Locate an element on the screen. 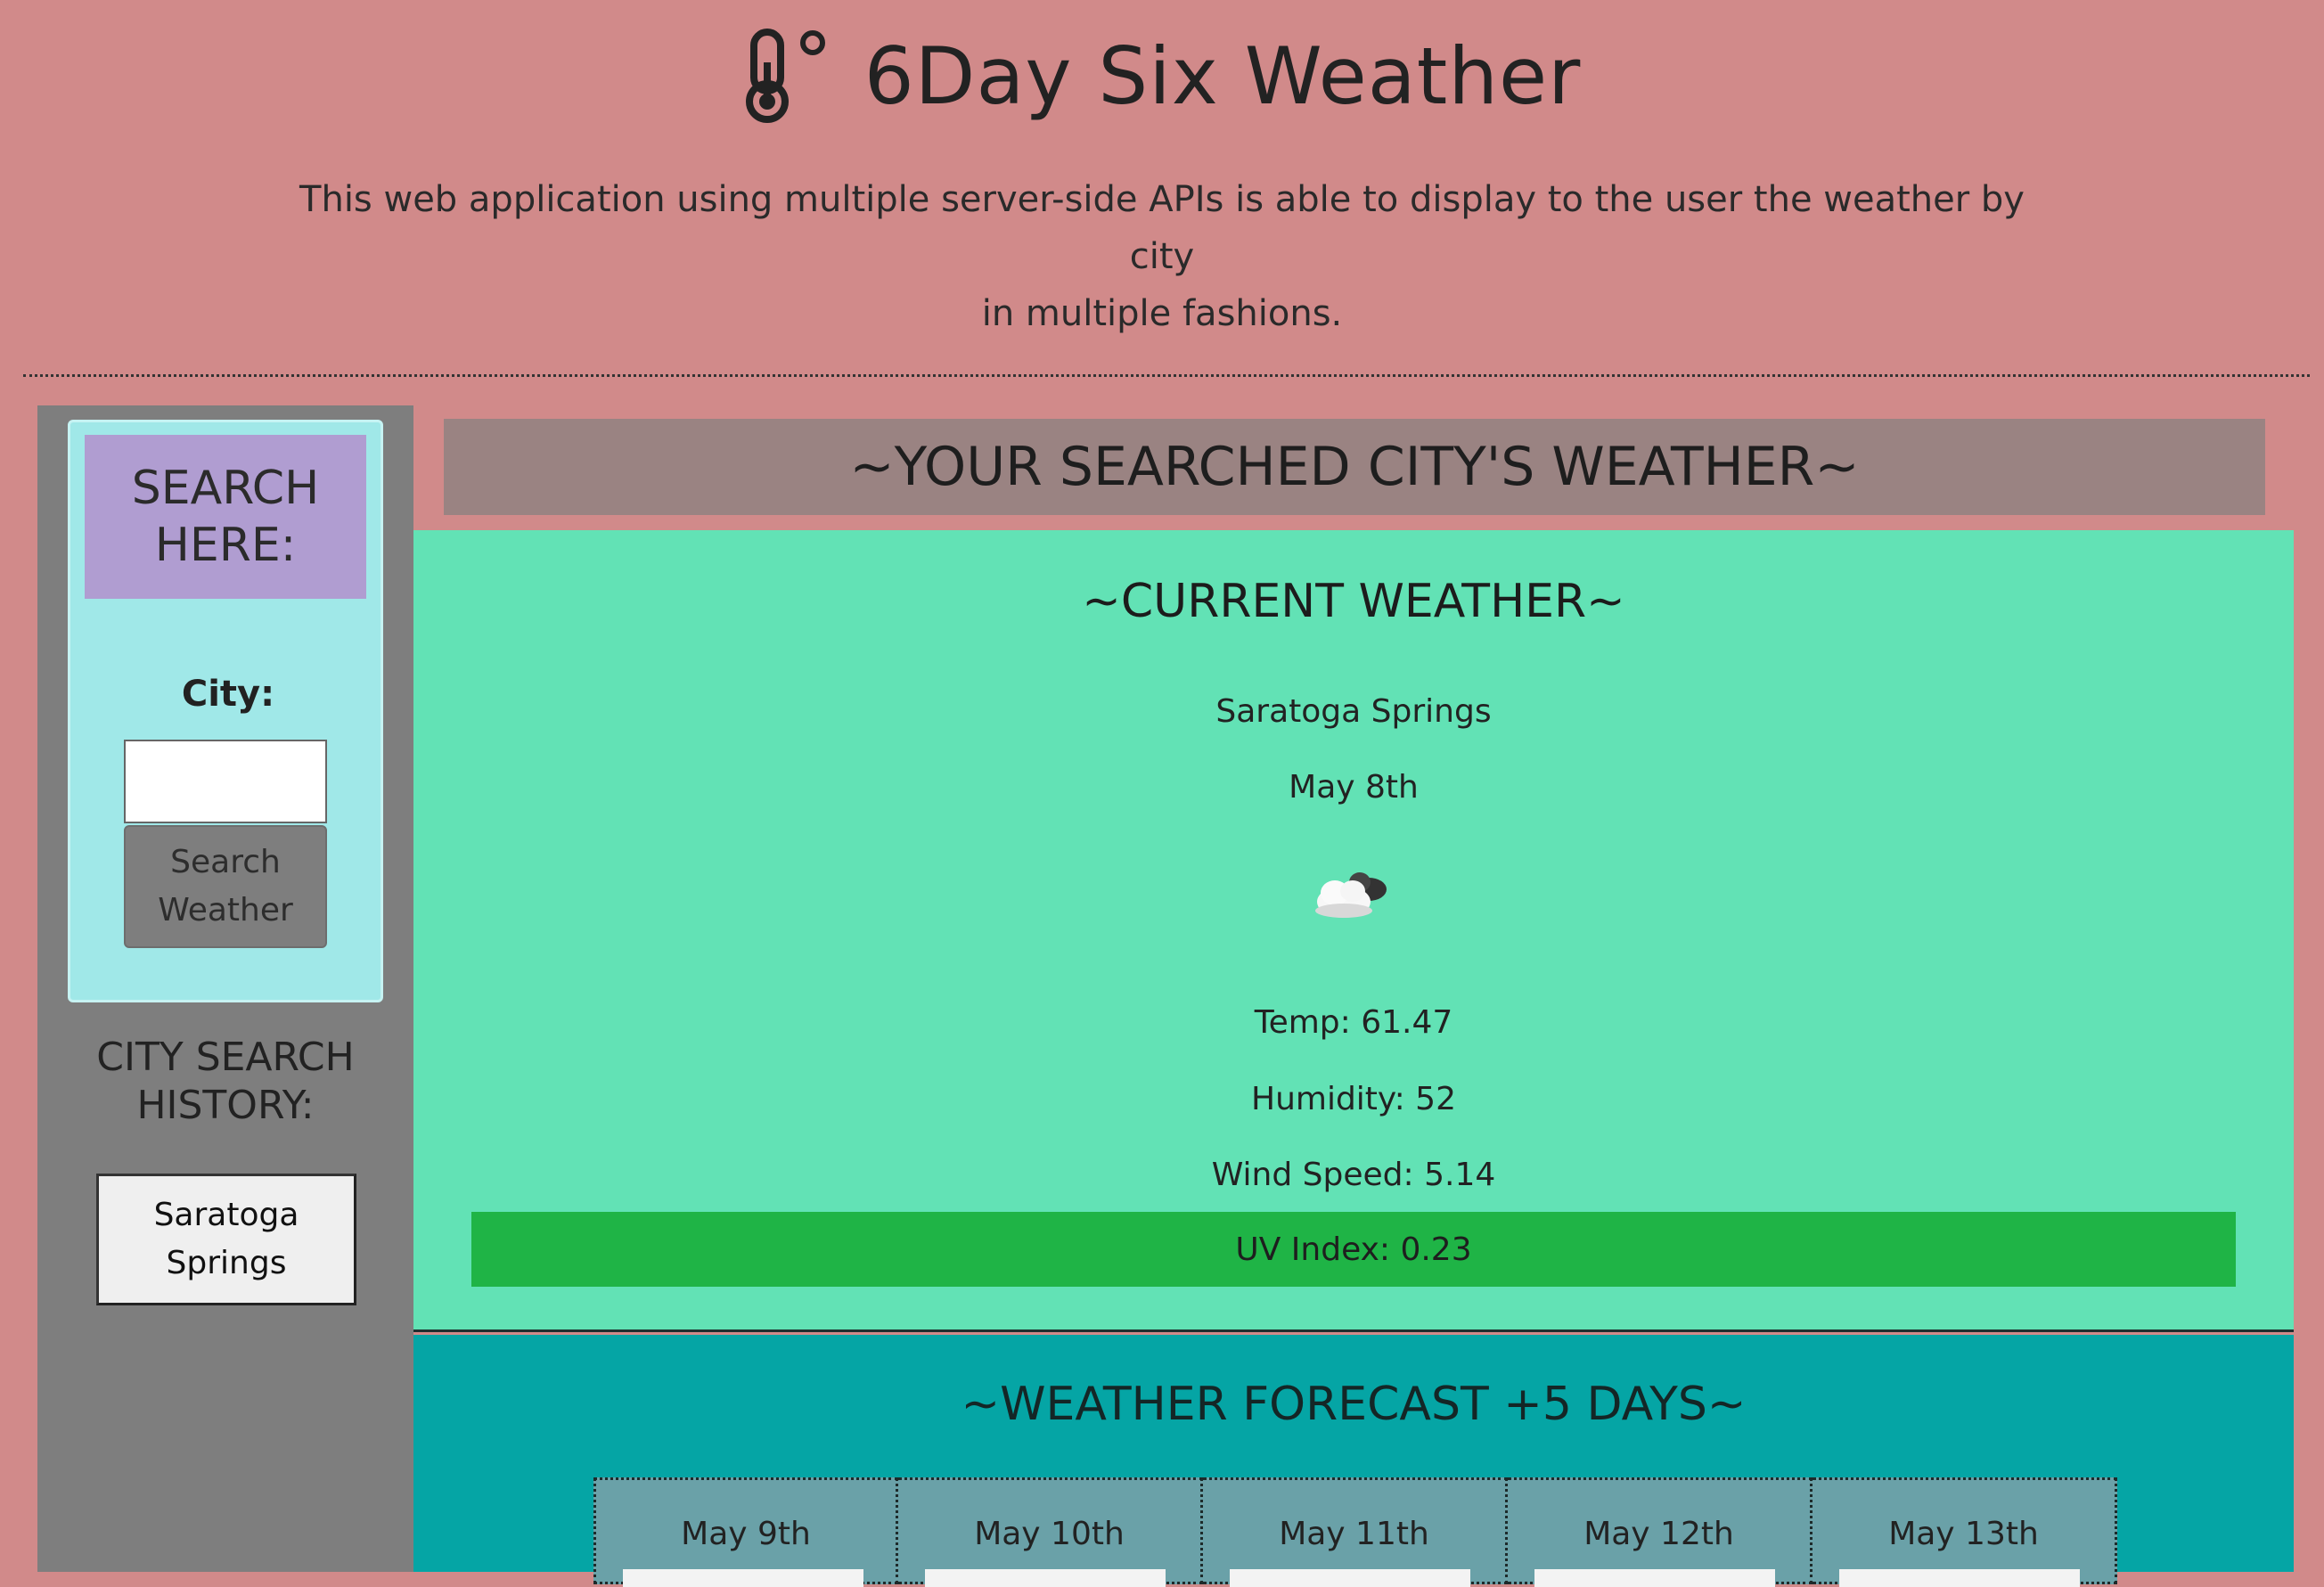 The height and width of the screenshot is (1587, 2324). forecast-card: May 10th is located at coordinates (1050, 1532).